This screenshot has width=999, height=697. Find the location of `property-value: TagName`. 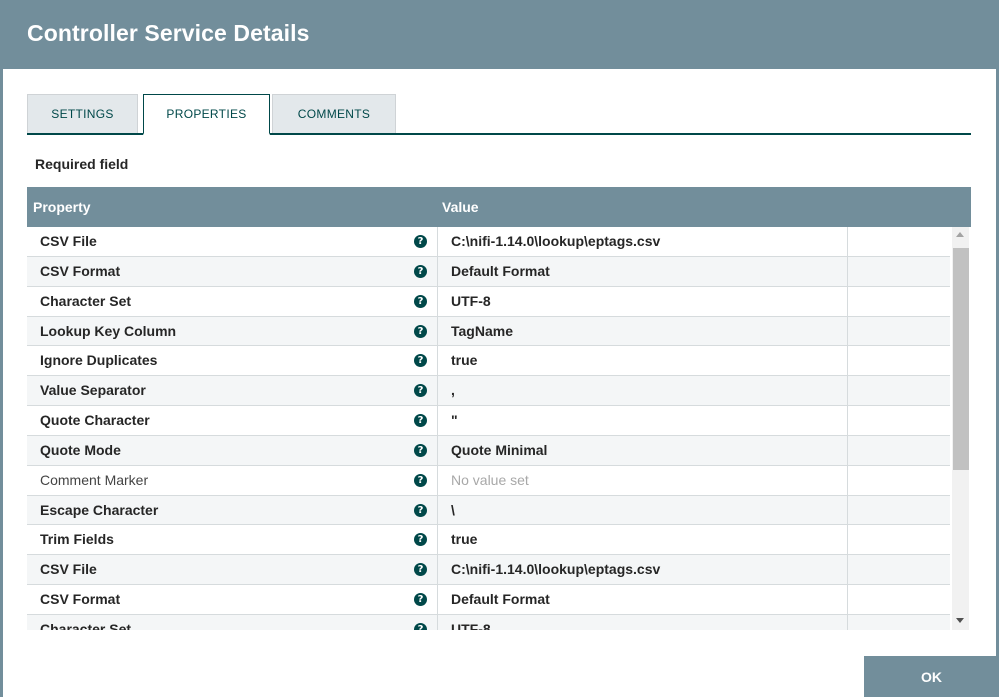

property-value: TagName is located at coordinates (482, 331).